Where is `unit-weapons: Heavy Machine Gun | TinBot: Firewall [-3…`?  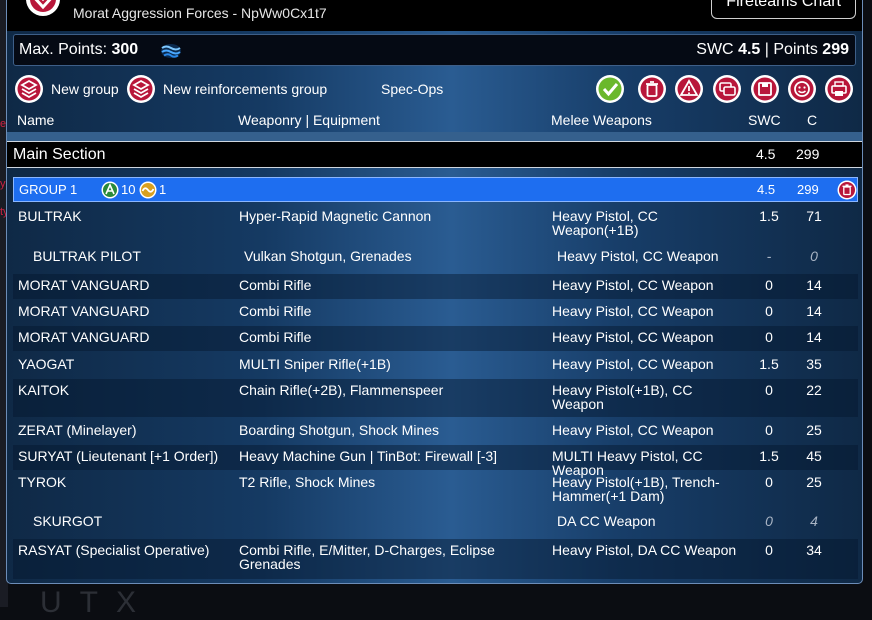
unit-weapons: Heavy Machine Gun | TinBot: Firewall [-3… is located at coordinates (368, 456).